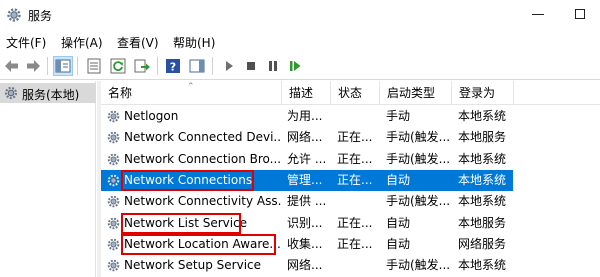 This screenshot has width=600, height=277. What do you see at coordinates (94, 66) in the screenshot?
I see `properties-icon` at bounding box center [94, 66].